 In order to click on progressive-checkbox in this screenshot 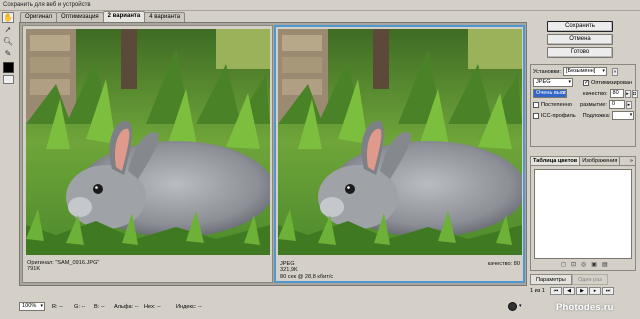, I will do `click(536, 104)`.